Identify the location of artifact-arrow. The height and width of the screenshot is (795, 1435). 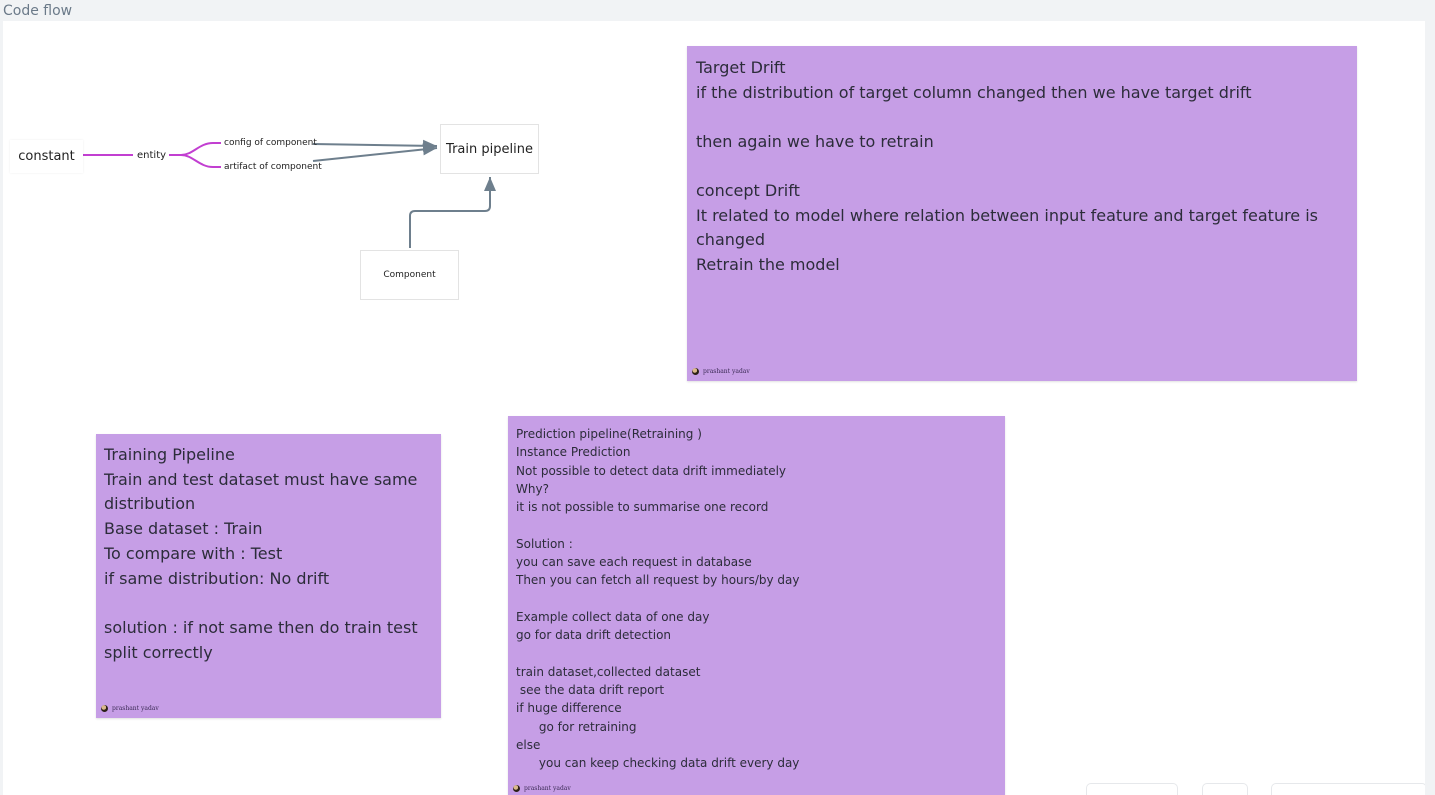
(375, 152).